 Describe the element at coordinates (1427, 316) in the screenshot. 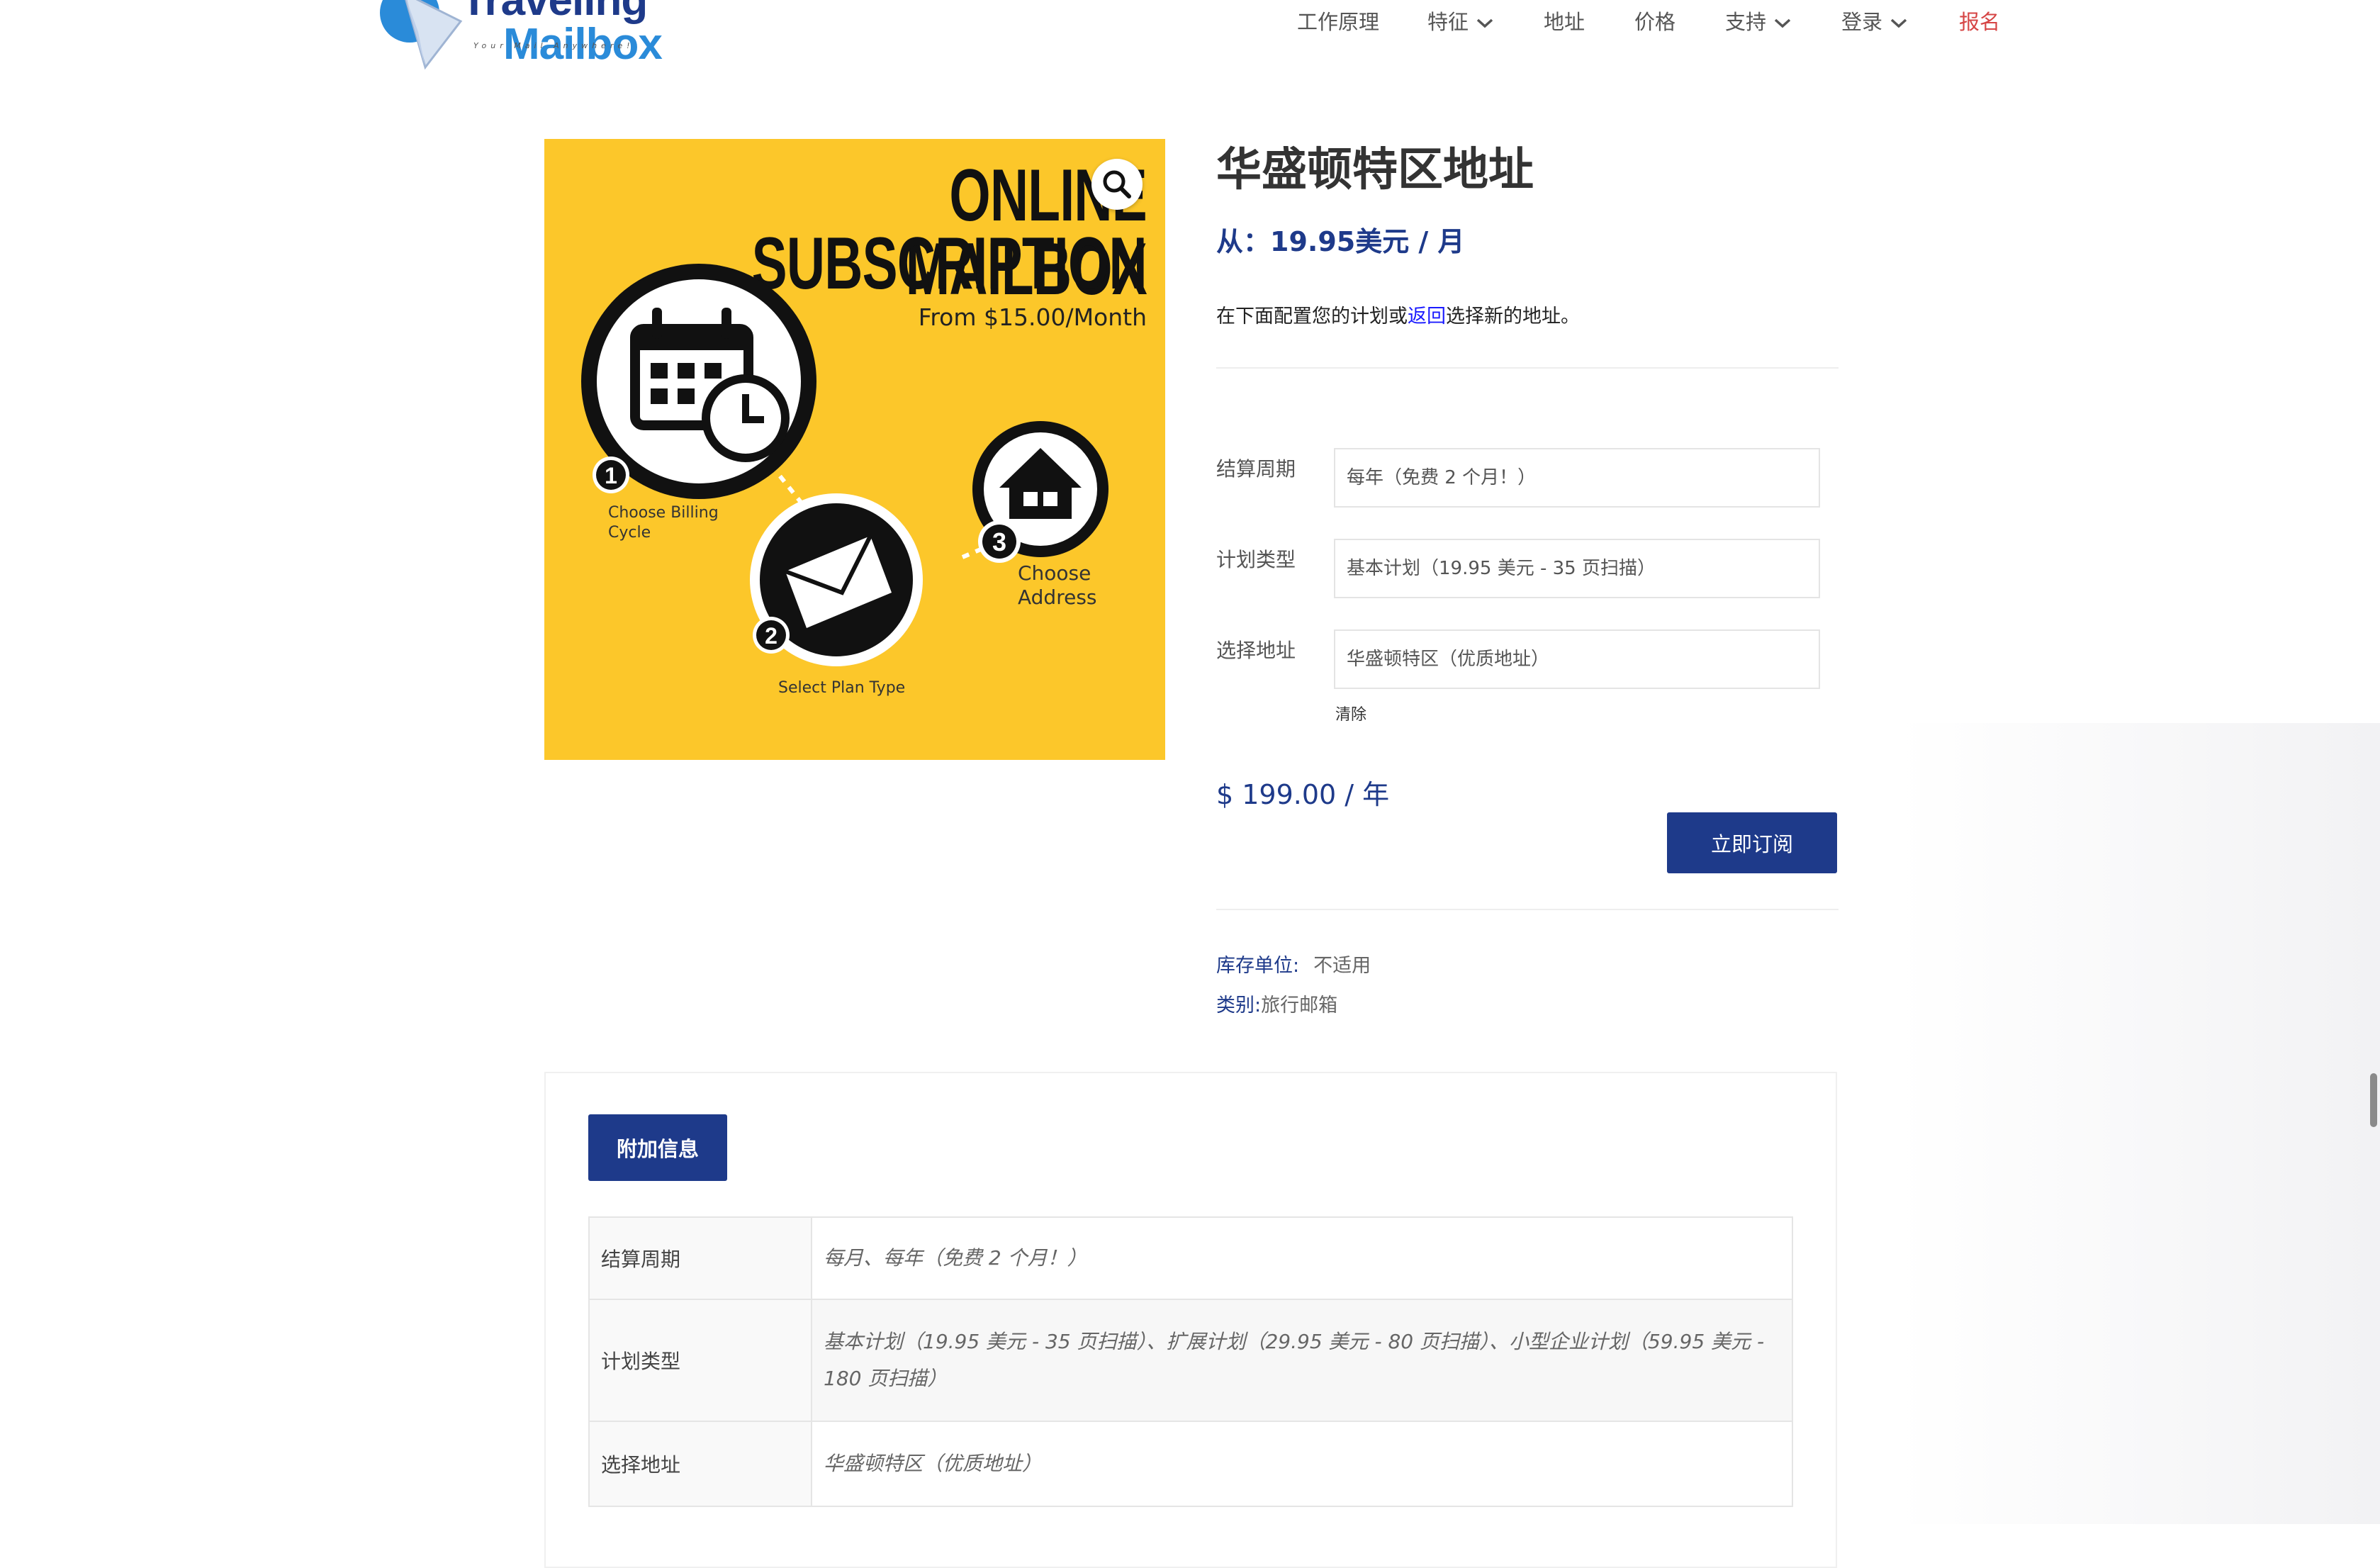

I see `back-link: 返回` at that location.